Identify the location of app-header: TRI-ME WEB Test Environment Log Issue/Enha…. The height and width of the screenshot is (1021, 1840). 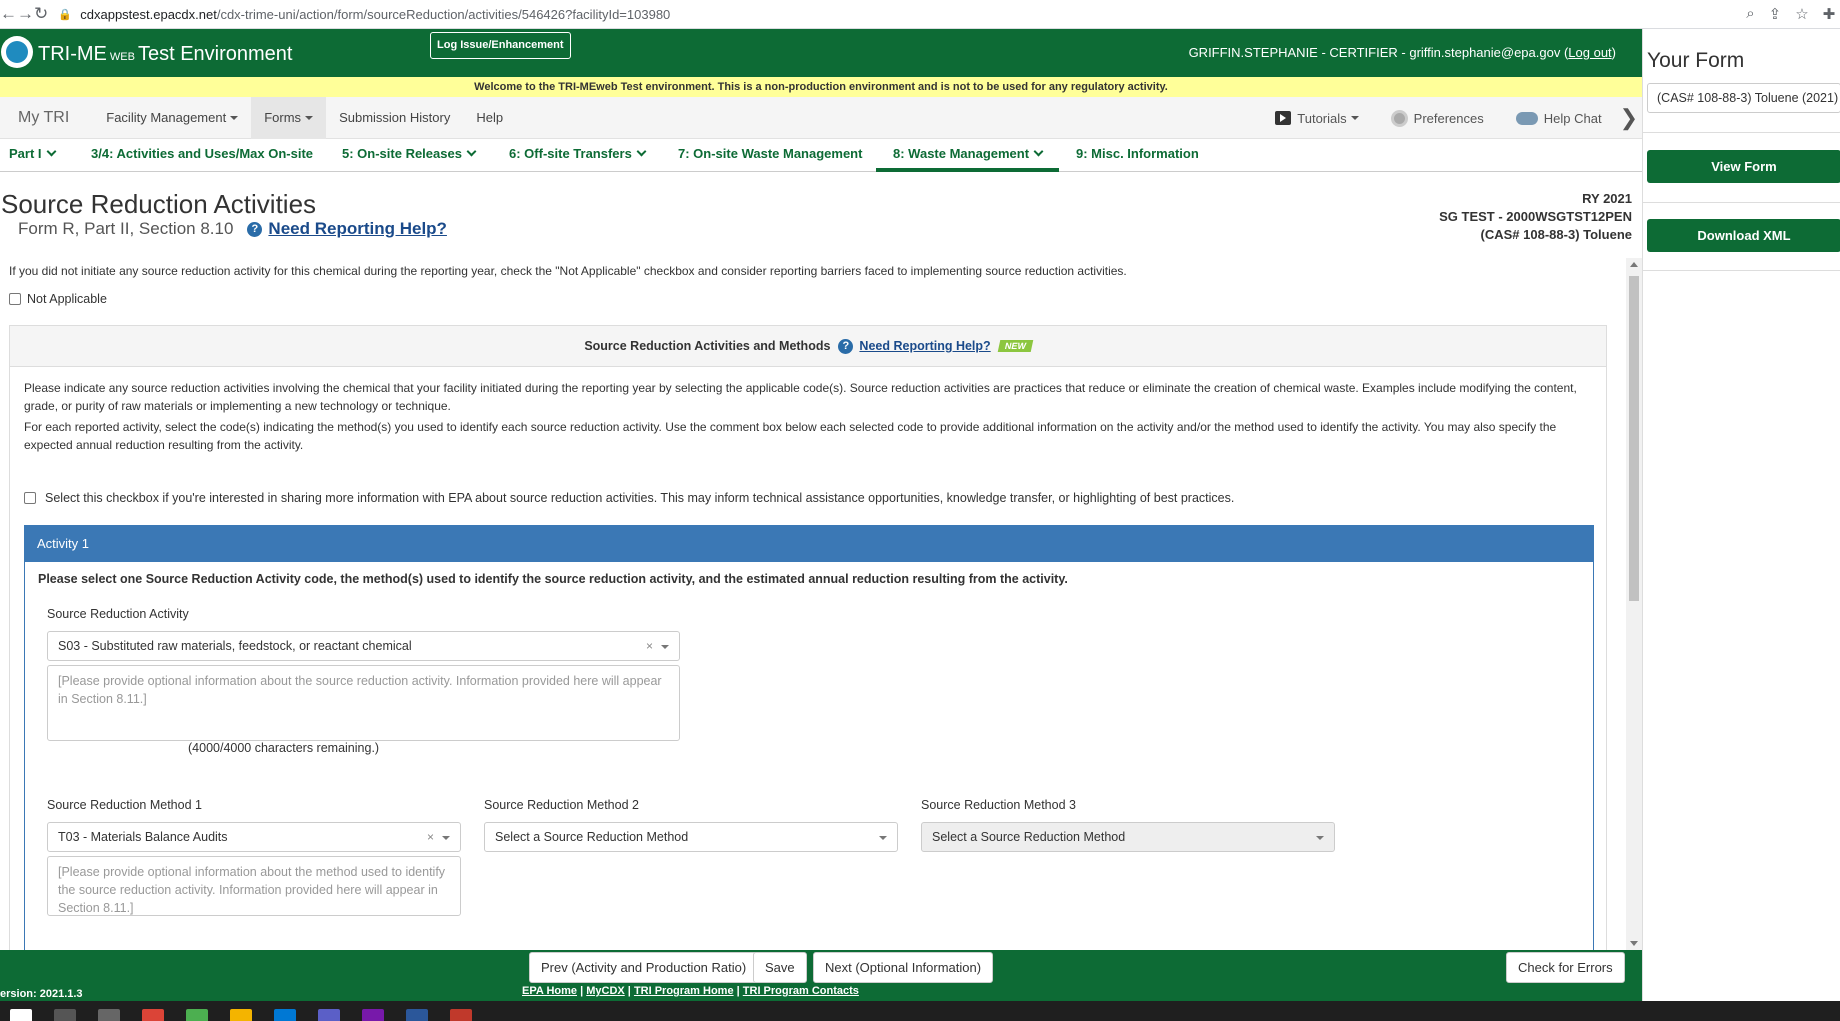
(821, 53).